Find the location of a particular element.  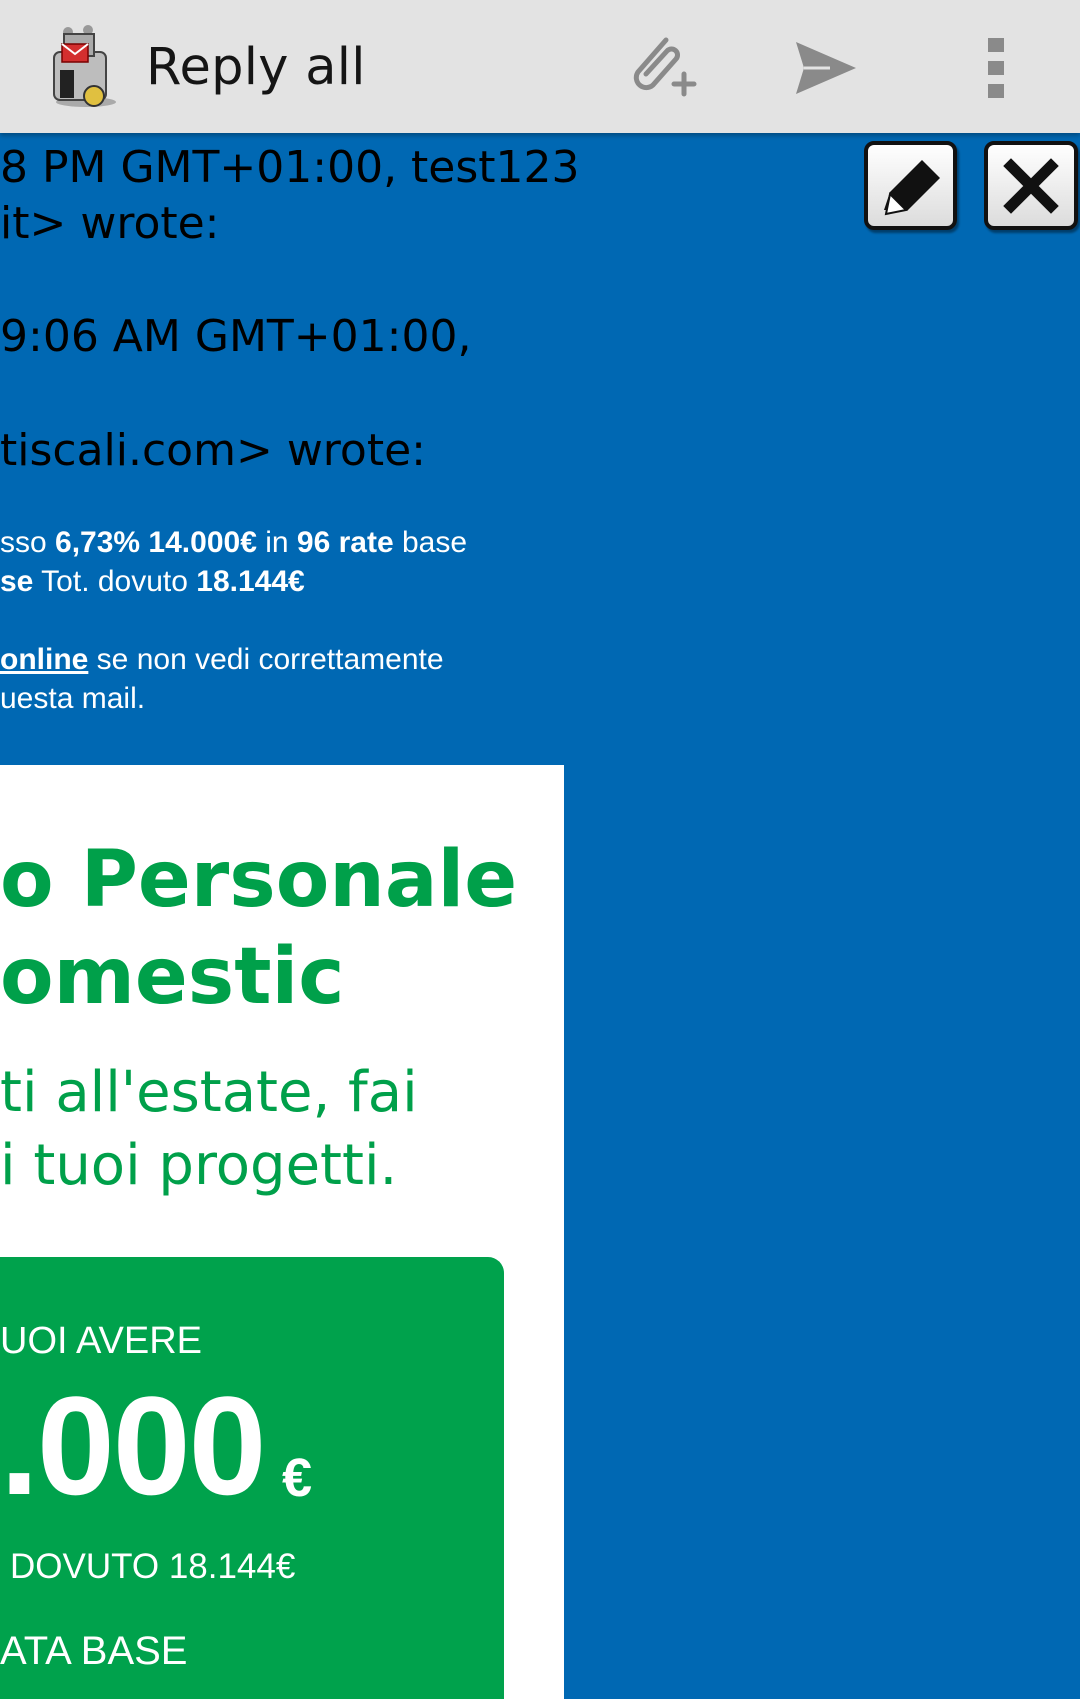

app-icon is located at coordinates (85, 65).